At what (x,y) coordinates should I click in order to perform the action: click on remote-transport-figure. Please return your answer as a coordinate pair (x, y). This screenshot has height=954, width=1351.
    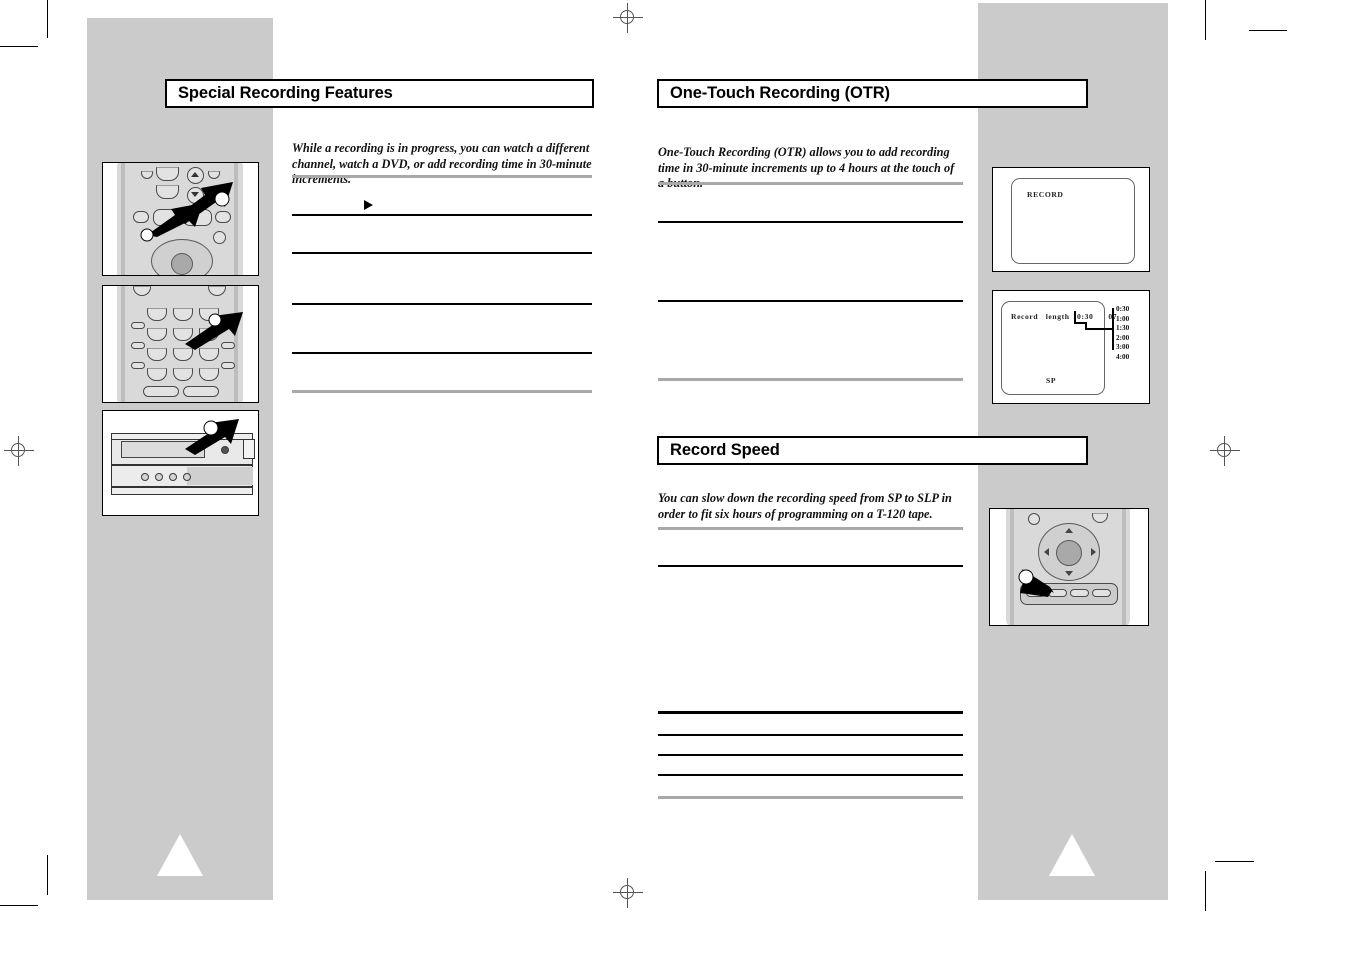
    Looking at the image, I should click on (180, 219).